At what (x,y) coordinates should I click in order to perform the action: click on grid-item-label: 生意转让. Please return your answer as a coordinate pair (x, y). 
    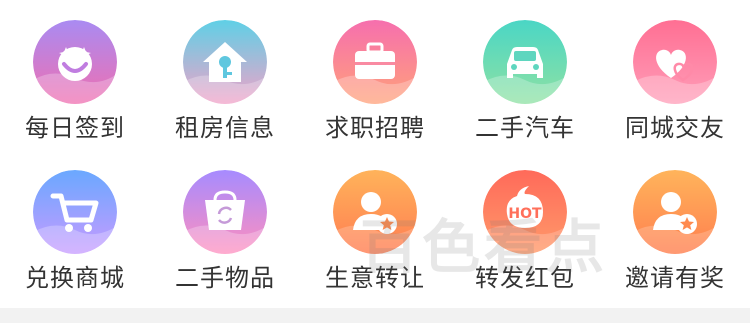
    Looking at the image, I should click on (375, 278).